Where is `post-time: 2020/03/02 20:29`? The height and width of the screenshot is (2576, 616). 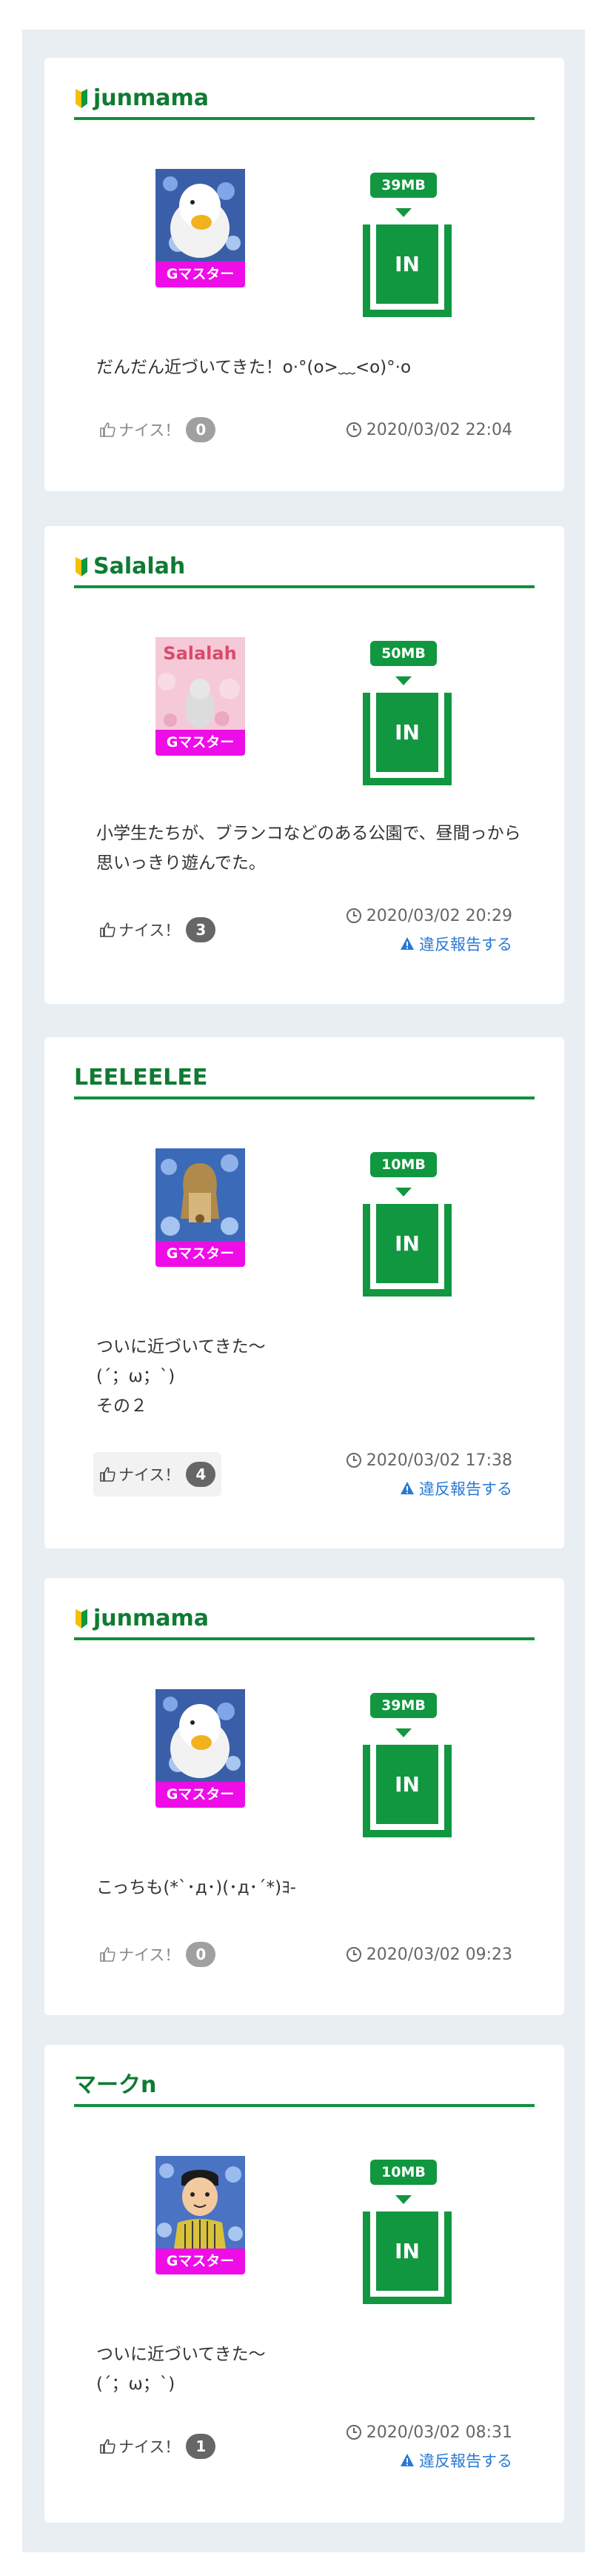
post-time: 2020/03/02 20:29 is located at coordinates (429, 916).